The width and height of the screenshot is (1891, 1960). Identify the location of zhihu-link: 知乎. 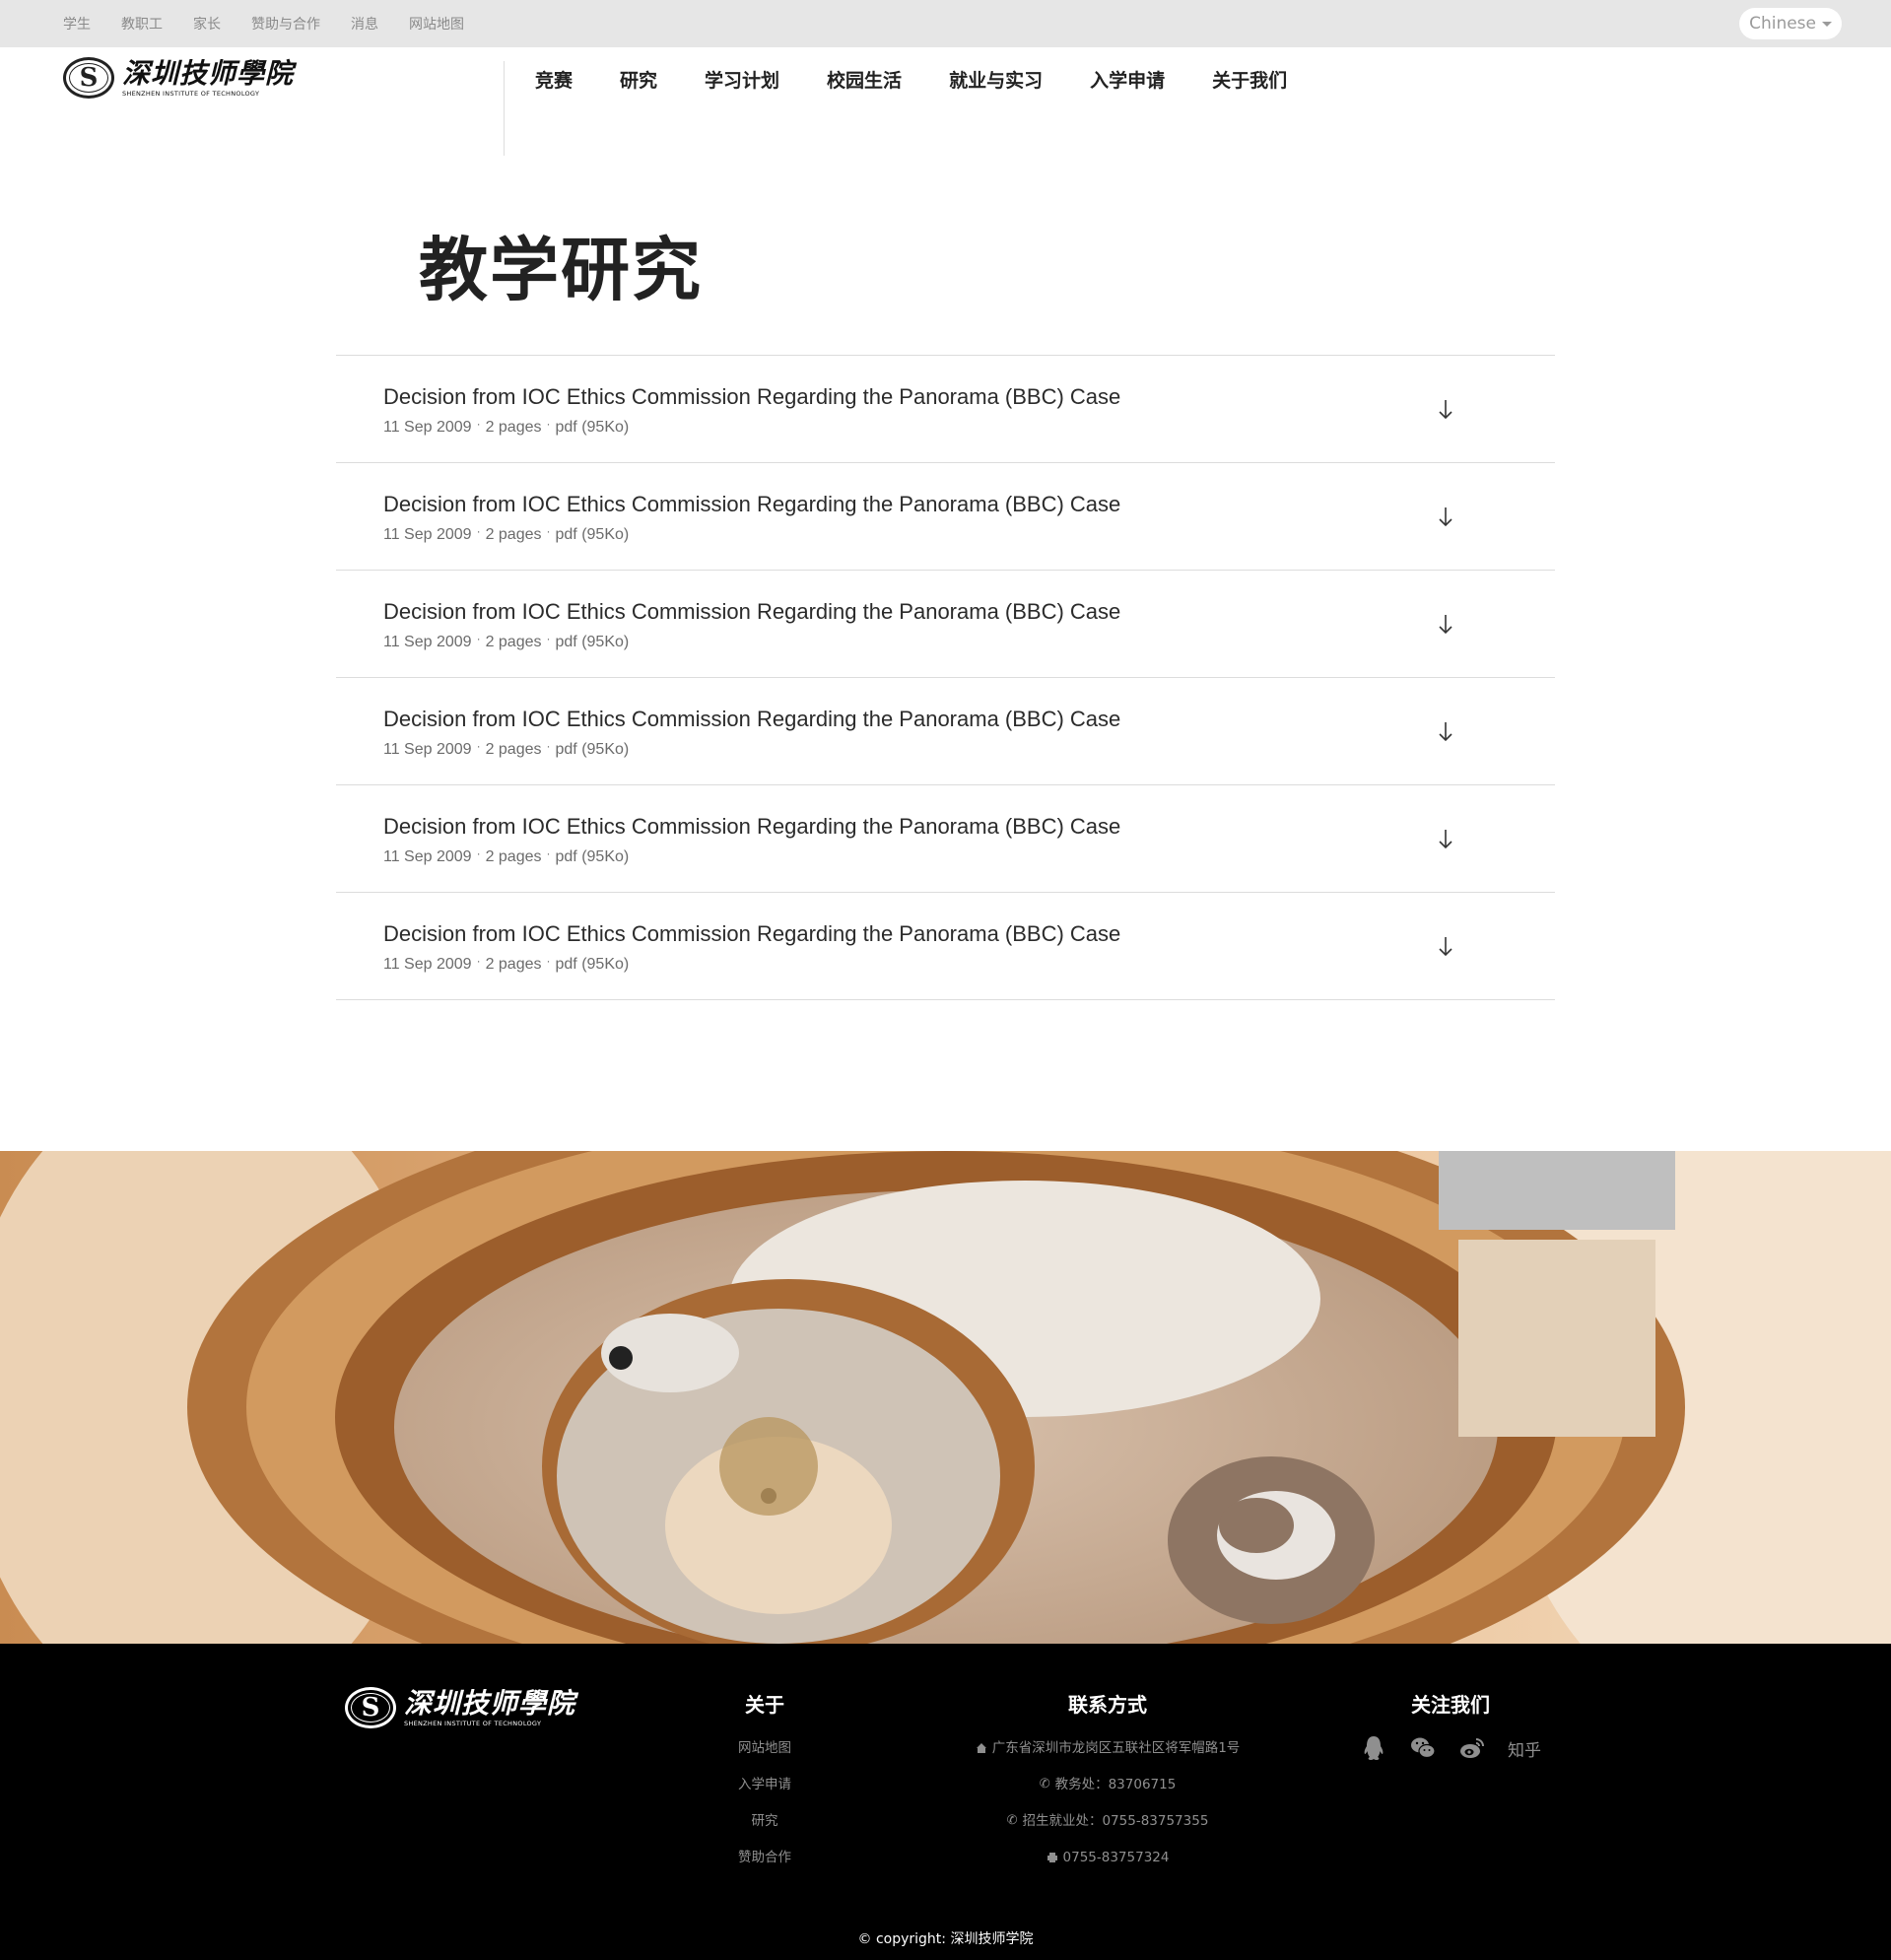
(1525, 1748).